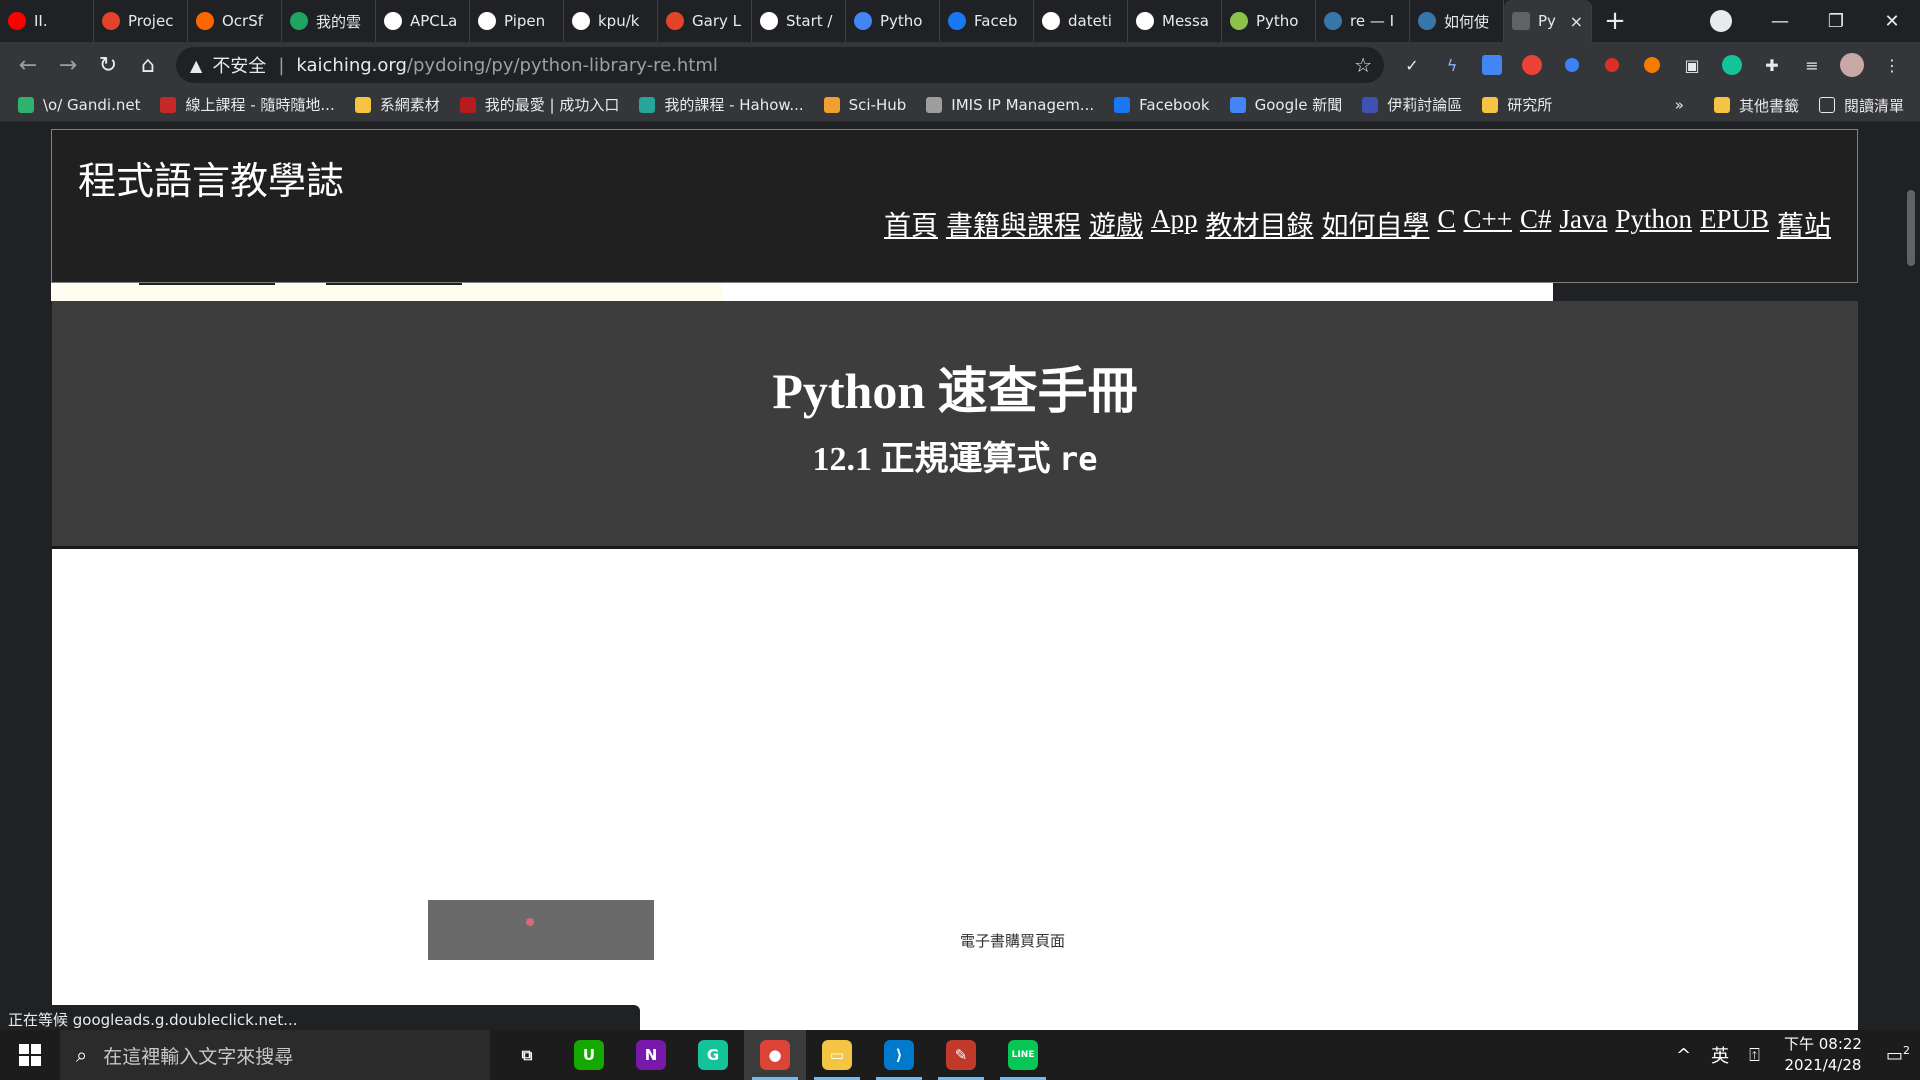 Image resolution: width=1920 pixels, height=1080 pixels. I want to click on site-nav-link: 舊站, so click(1804, 223).